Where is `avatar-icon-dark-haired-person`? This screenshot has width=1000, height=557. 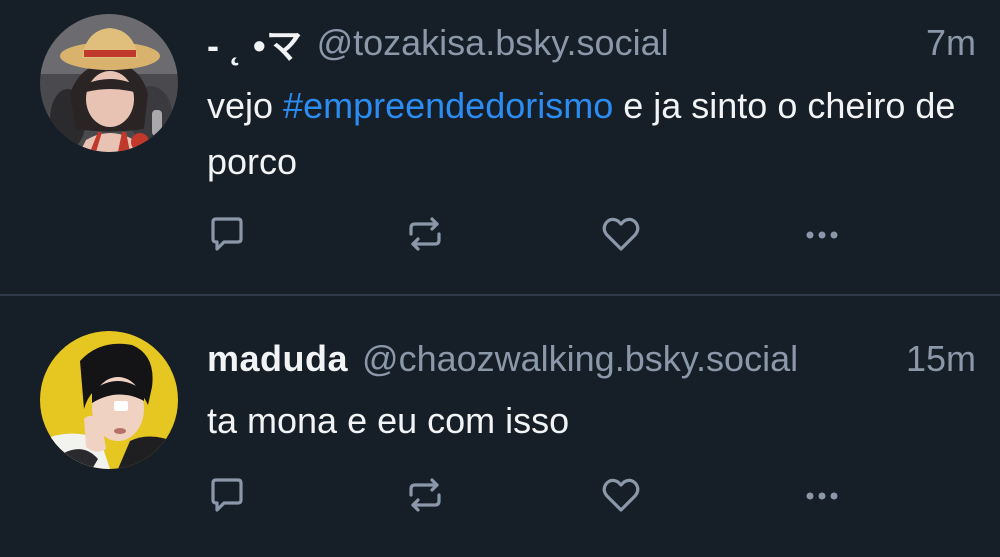 avatar-icon-dark-haired-person is located at coordinates (109, 400).